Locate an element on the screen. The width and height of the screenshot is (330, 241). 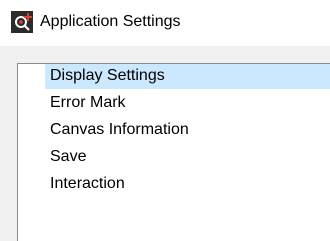
list-item-label: Save is located at coordinates (68, 156).